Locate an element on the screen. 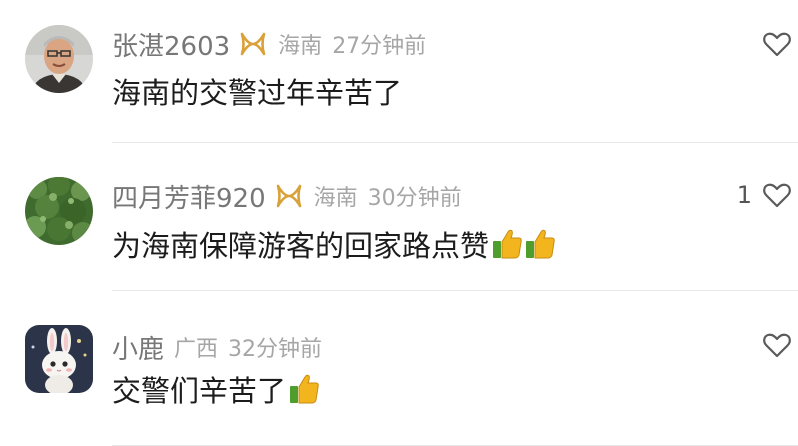 The height and width of the screenshot is (446, 798). comment-text: 为海南保障游客的回家路点赞 is located at coordinates (333, 244).